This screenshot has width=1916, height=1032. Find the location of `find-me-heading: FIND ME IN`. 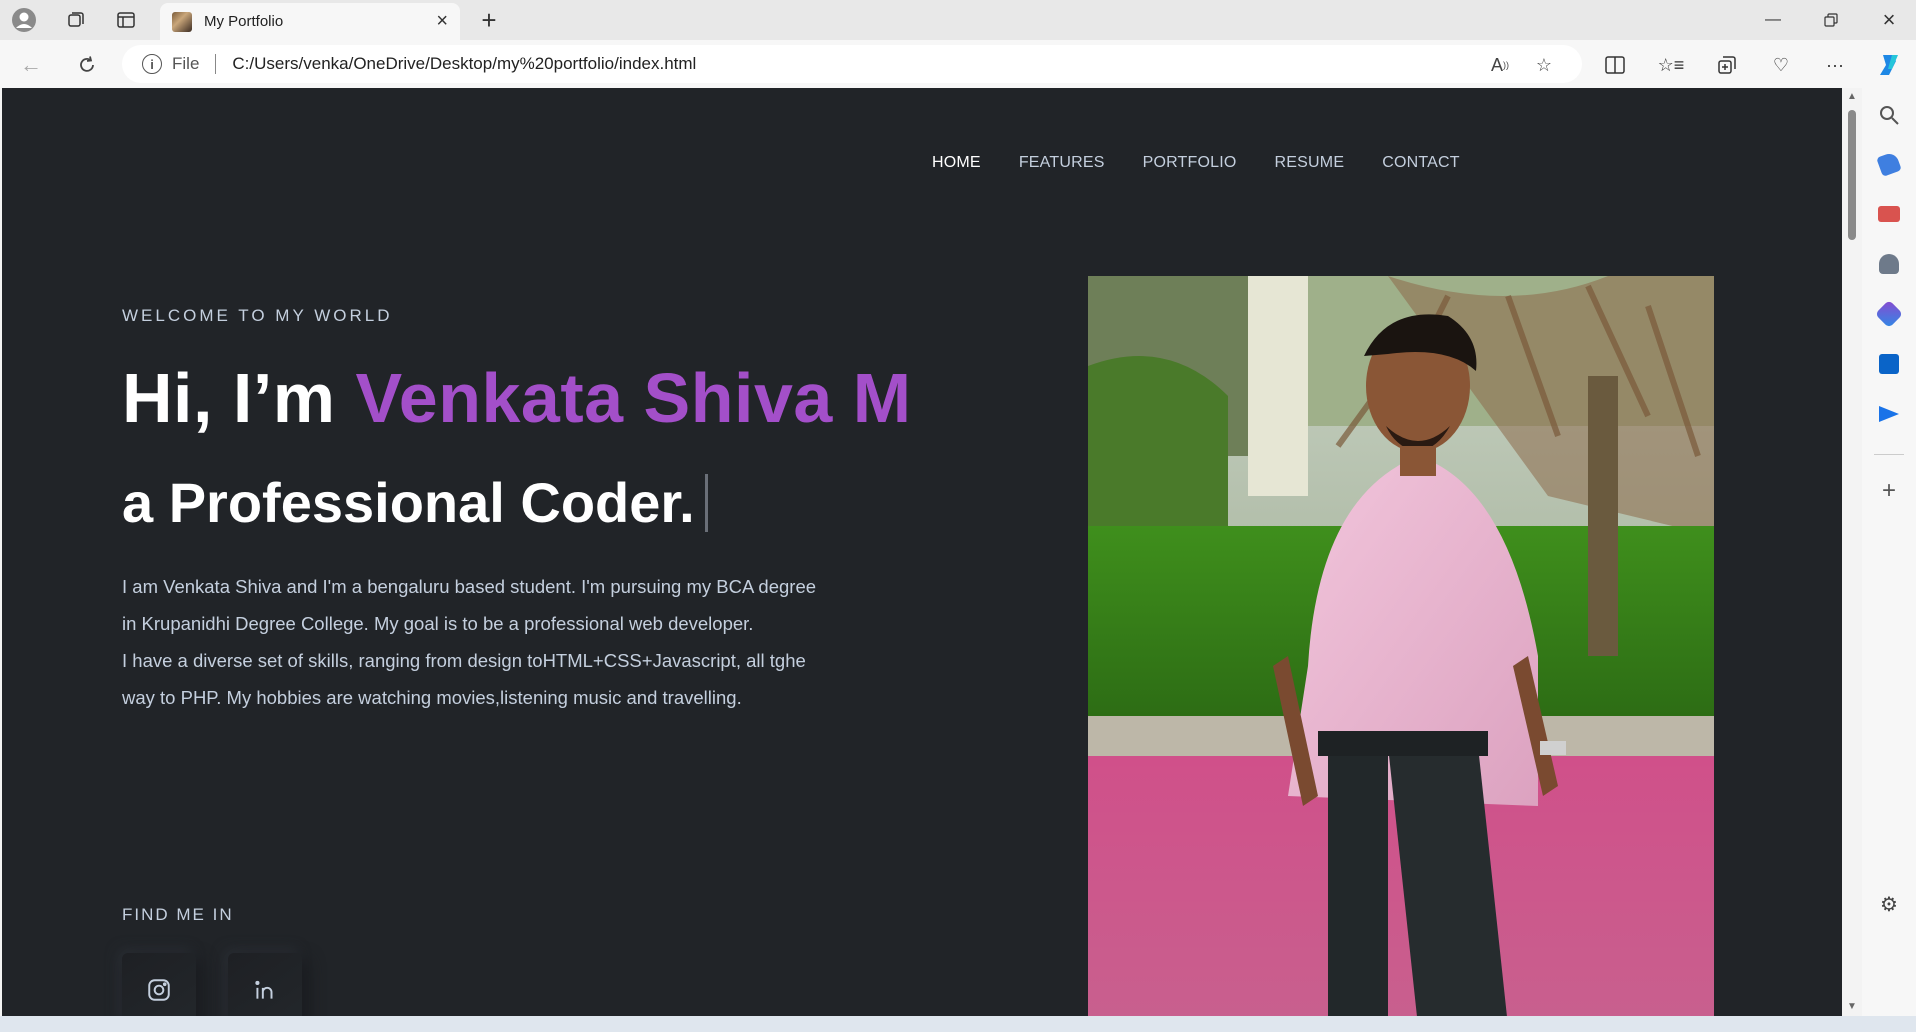

find-me-heading: FIND ME IN is located at coordinates (178, 914).